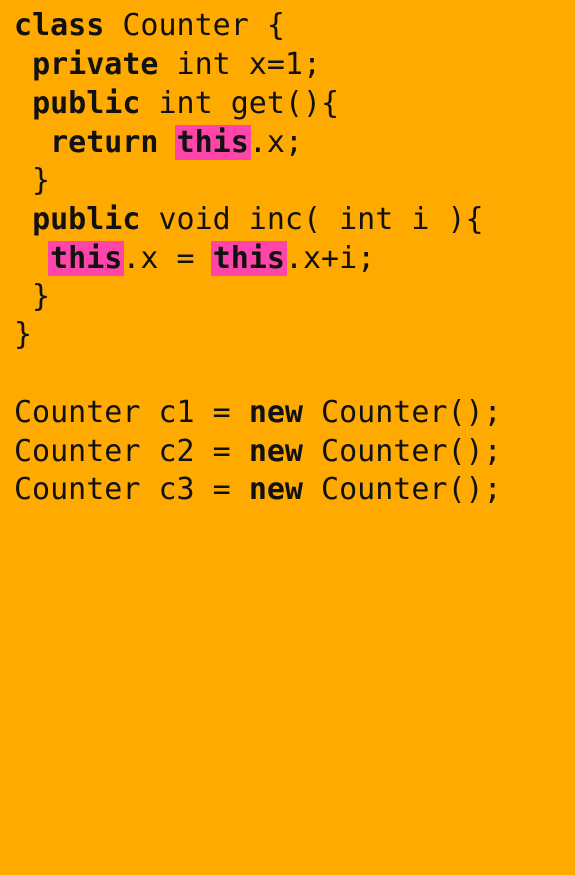  What do you see at coordinates (131, 412) in the screenshot?
I see `decl-c1: Counter c1 =` at bounding box center [131, 412].